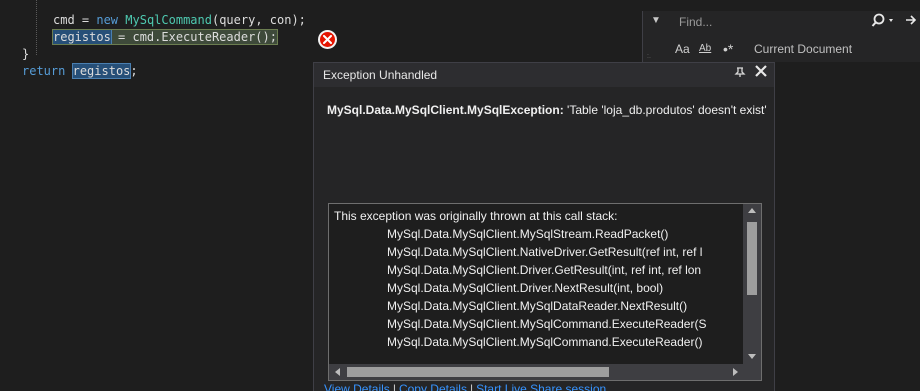 This screenshot has width=920, height=391. Describe the element at coordinates (134, 71) in the screenshot. I see `code-token: ;` at that location.